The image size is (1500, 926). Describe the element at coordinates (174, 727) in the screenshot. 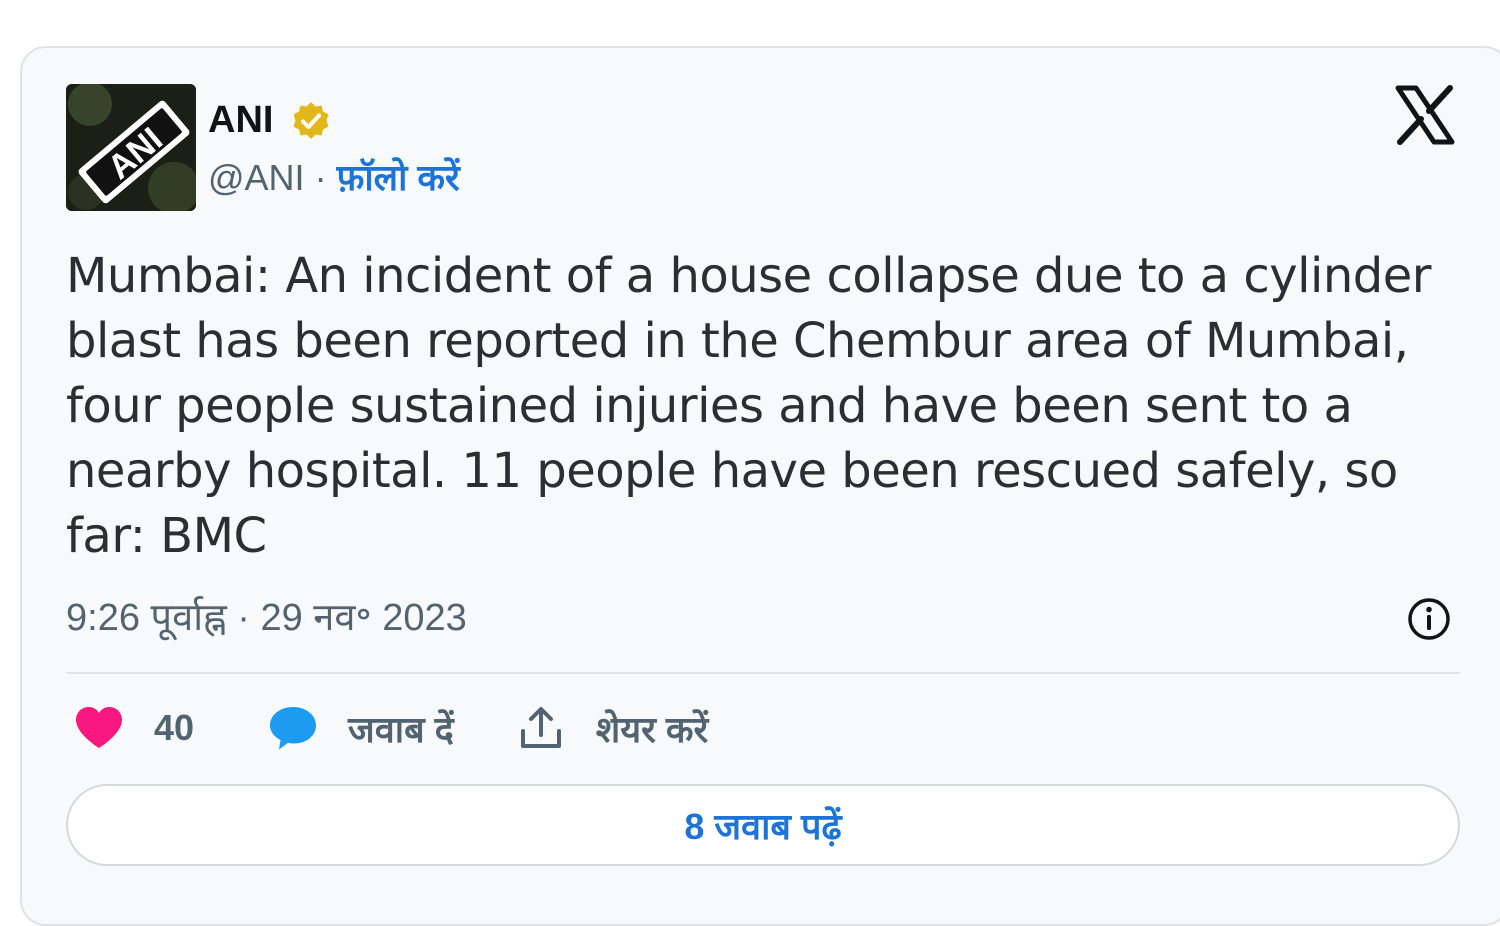

I see `like-count: 40` at that location.